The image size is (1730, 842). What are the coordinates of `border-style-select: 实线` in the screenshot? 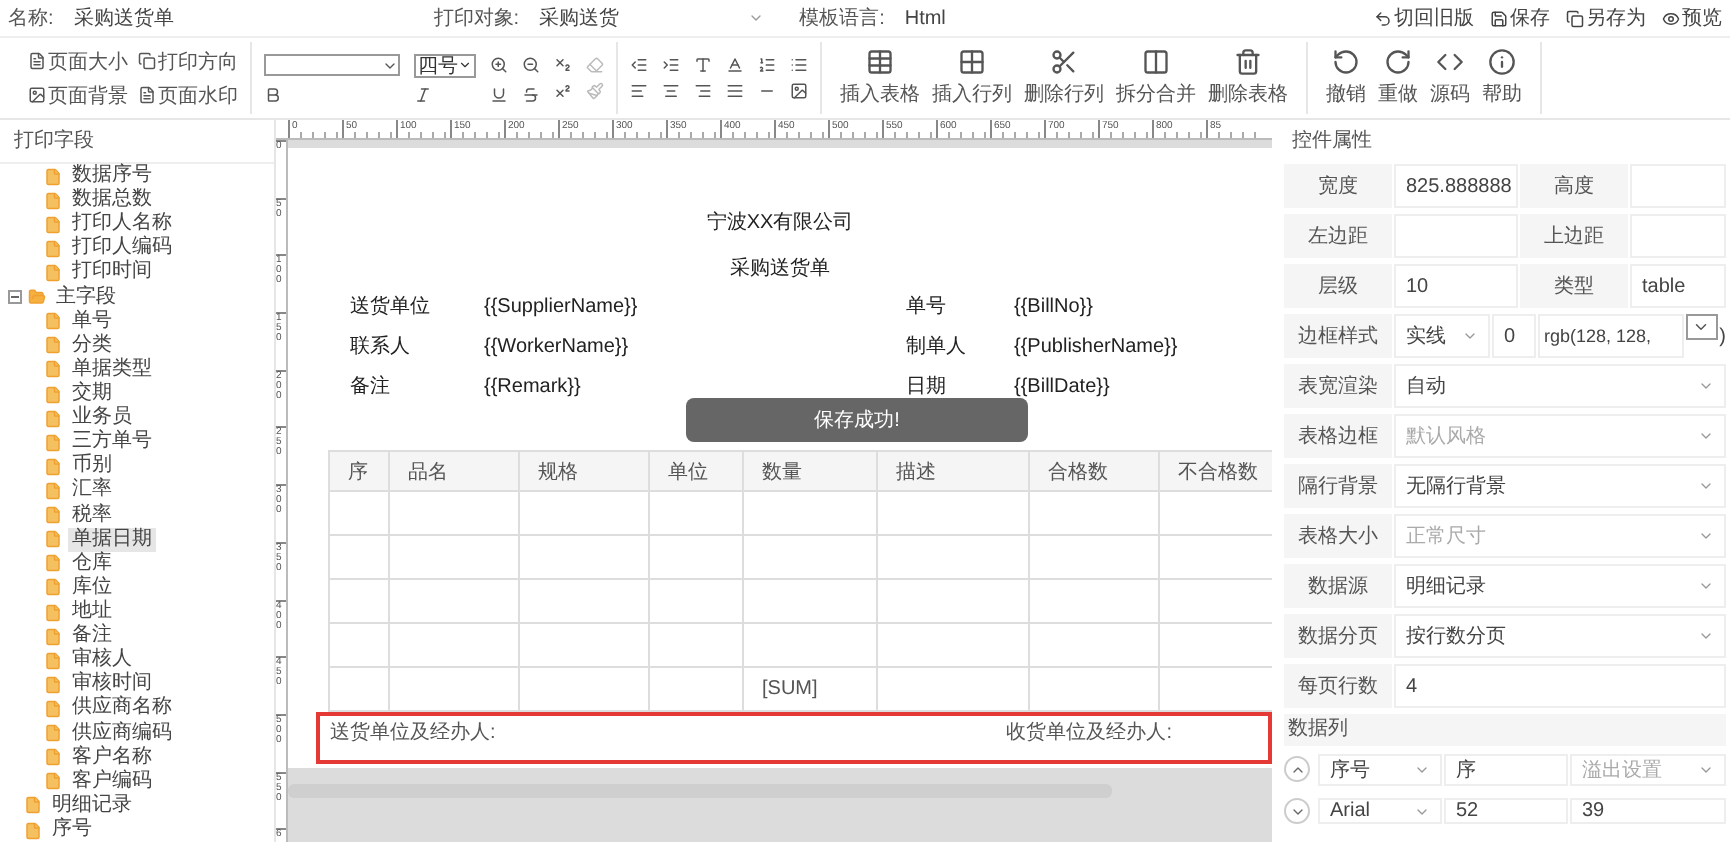 It's located at (1442, 336).